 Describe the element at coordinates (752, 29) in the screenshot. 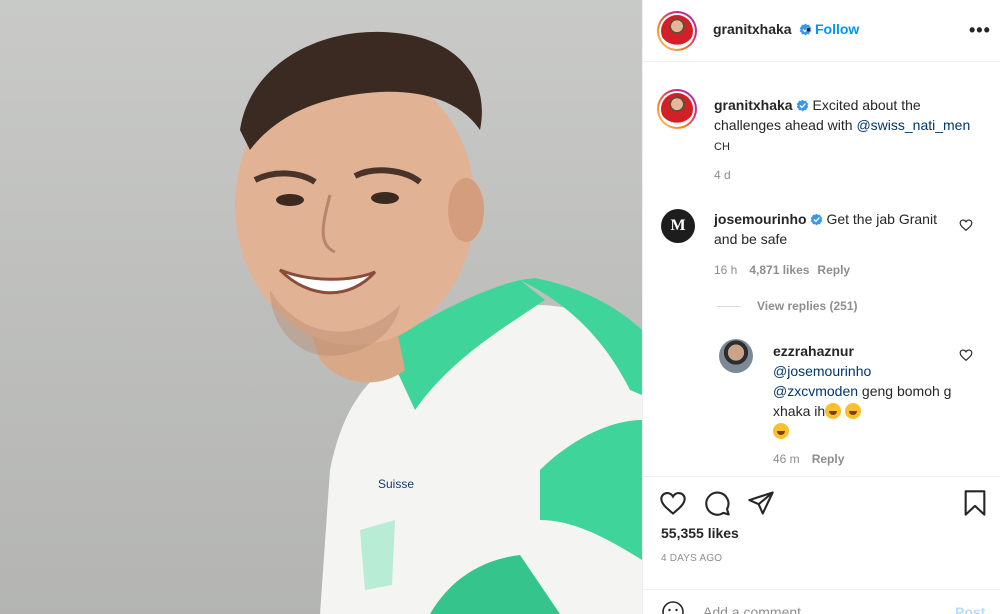

I see `author-username: granitxhaka` at that location.